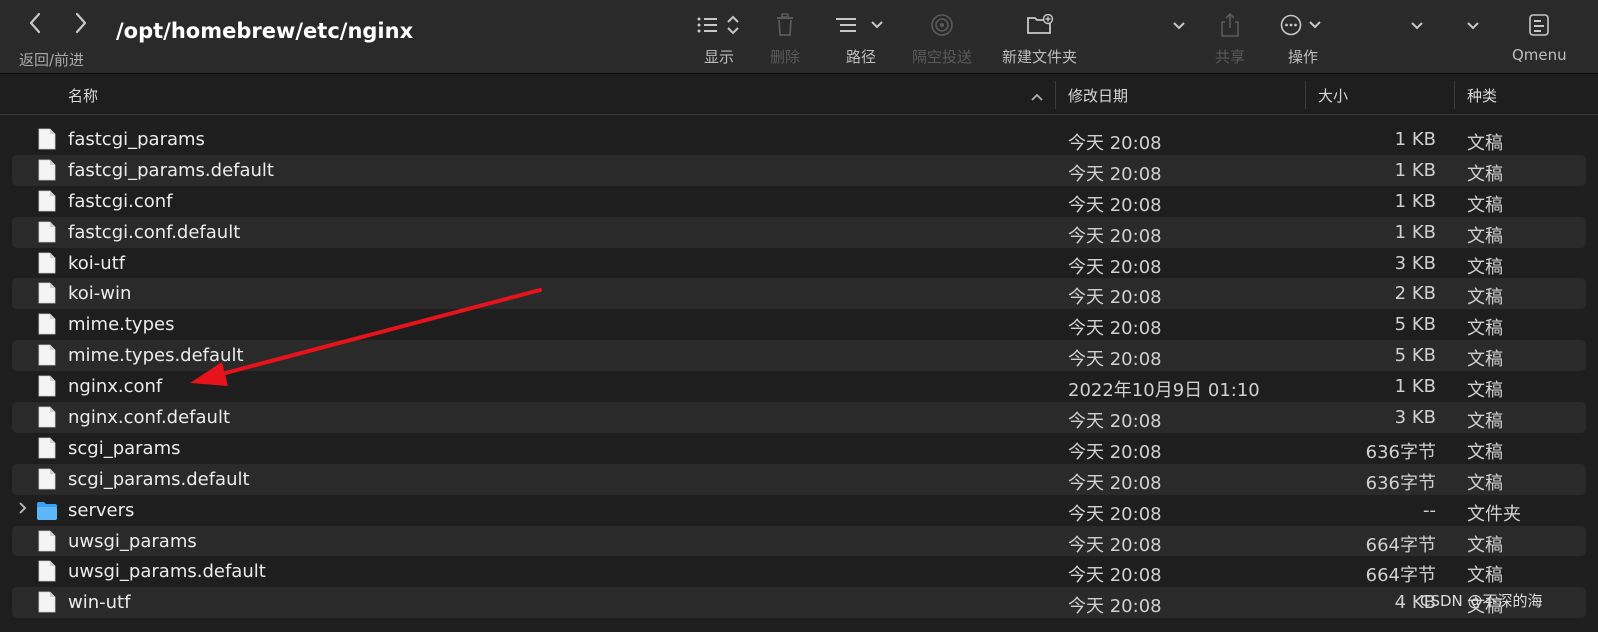 The image size is (1598, 632). I want to click on column-header: 名称 修改日期 大小 种类, so click(799, 95).